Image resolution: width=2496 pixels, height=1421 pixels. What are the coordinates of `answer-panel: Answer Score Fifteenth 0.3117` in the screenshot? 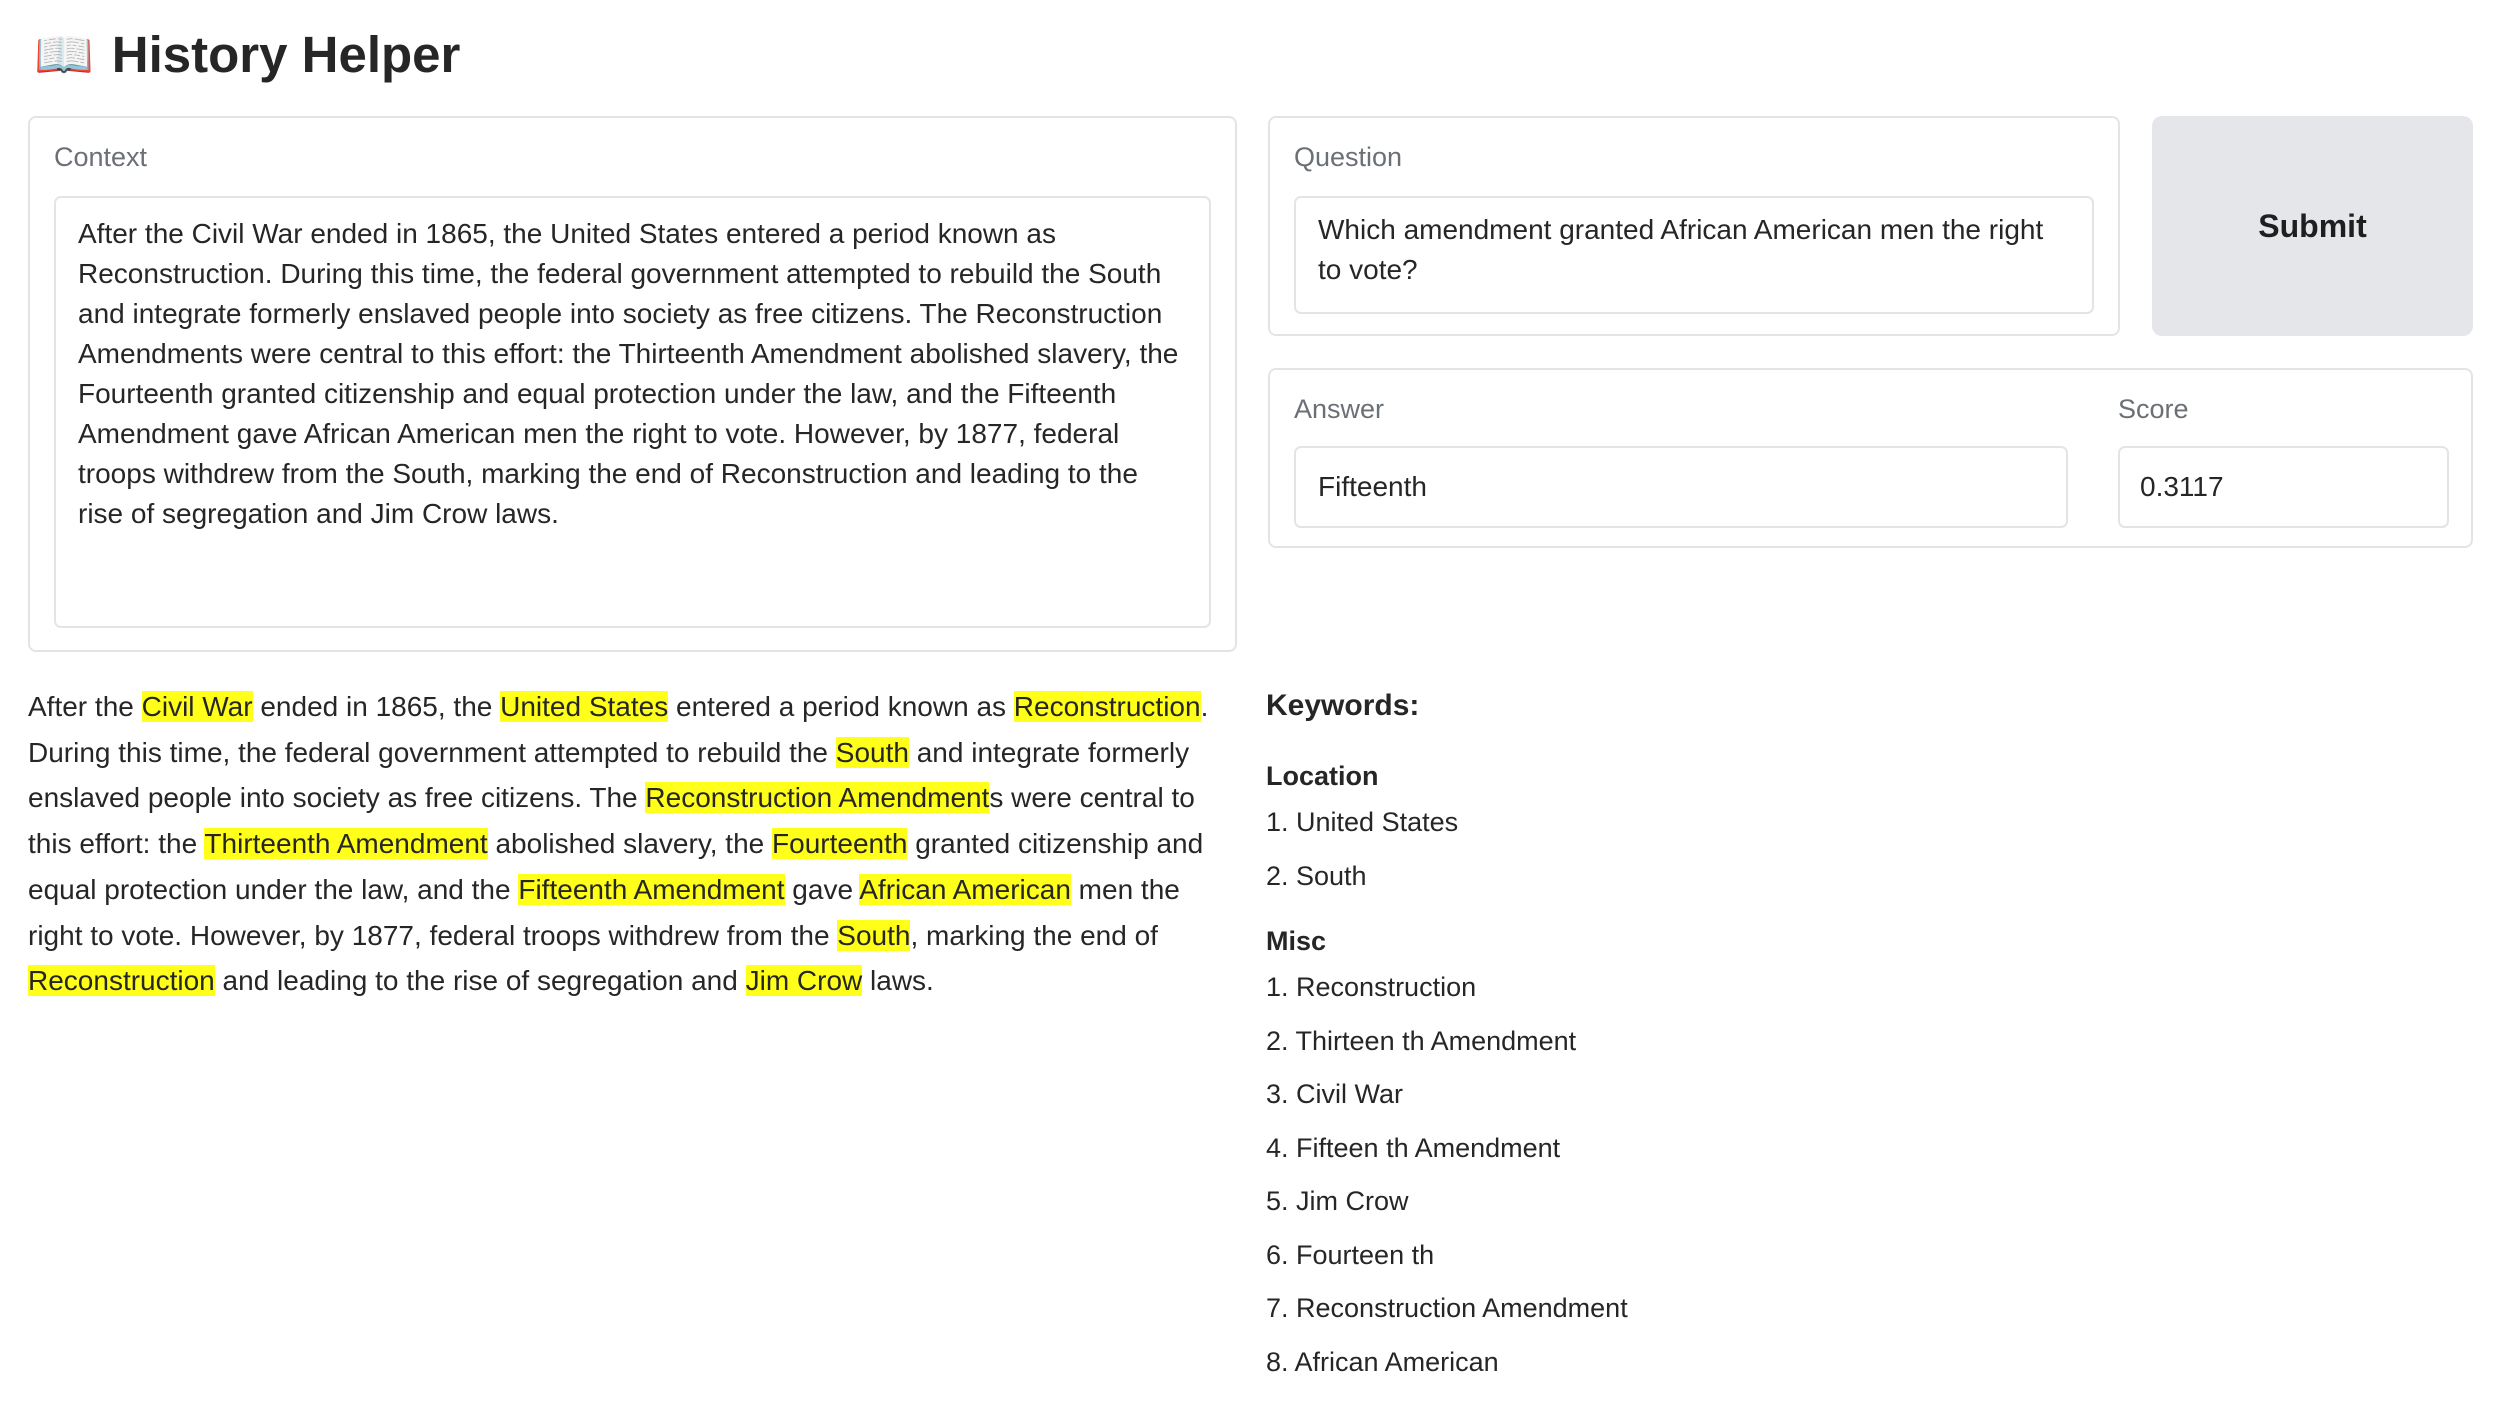 It's located at (1870, 458).